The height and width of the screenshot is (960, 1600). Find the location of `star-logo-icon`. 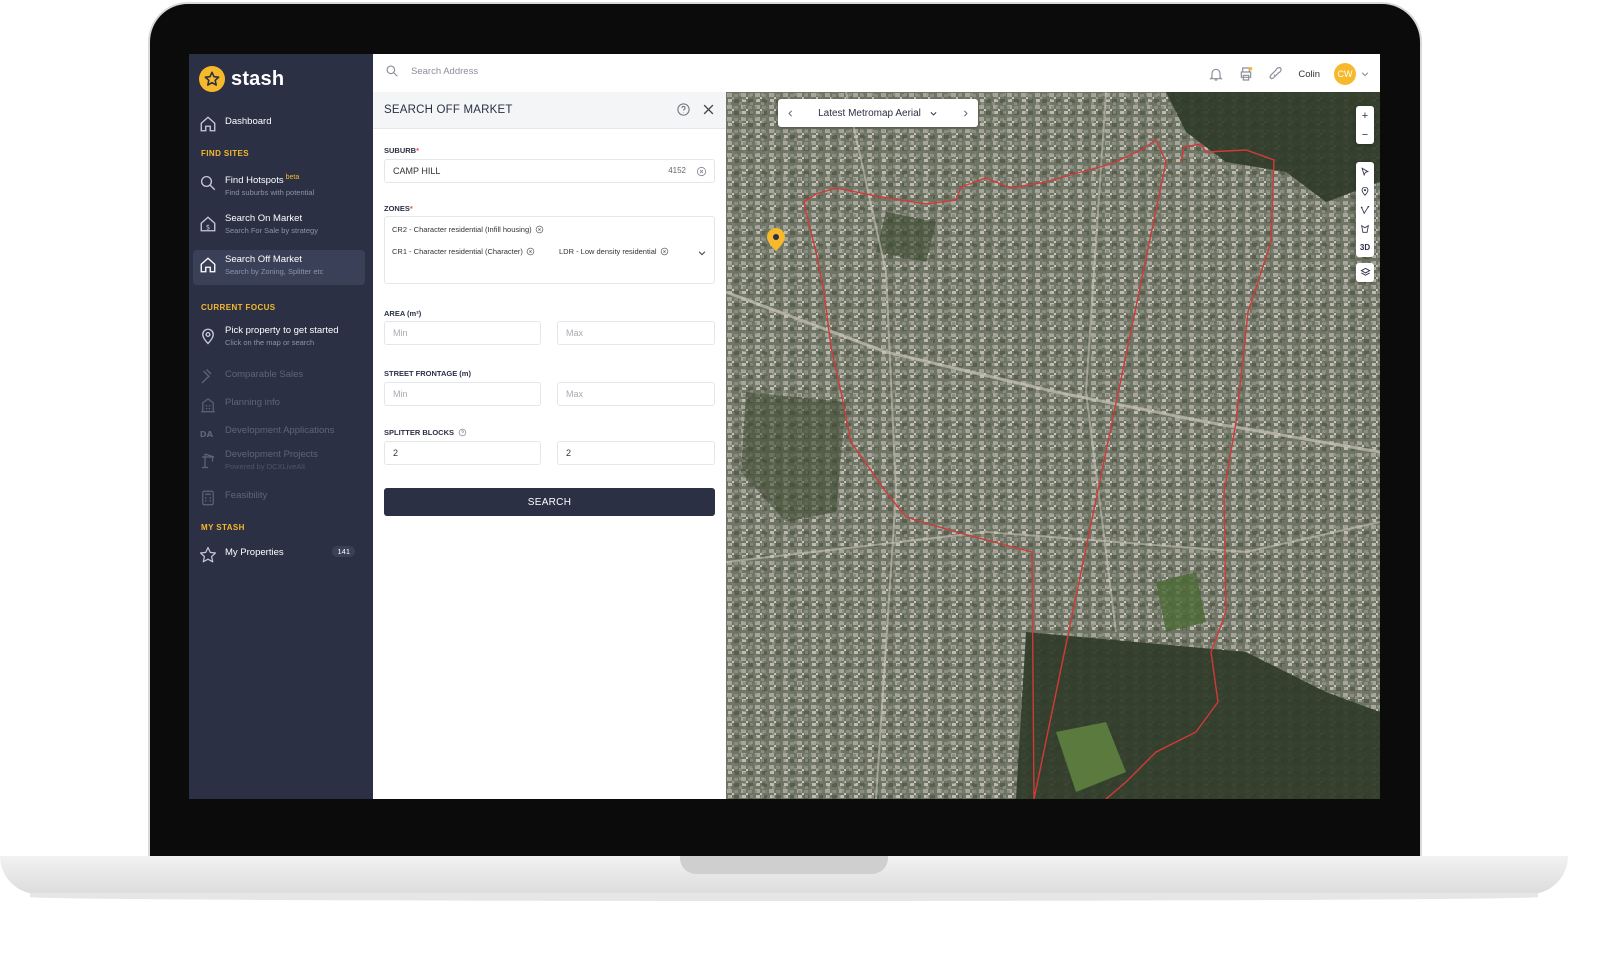

star-logo-icon is located at coordinates (212, 79).